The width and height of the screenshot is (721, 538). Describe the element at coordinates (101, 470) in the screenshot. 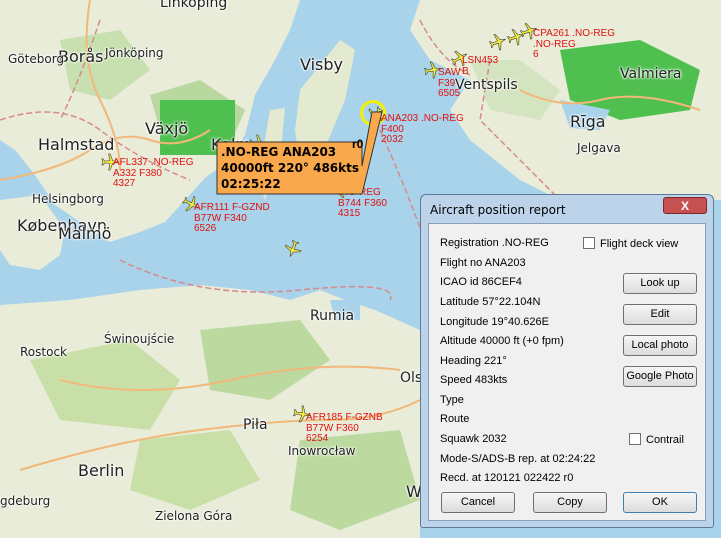

I see `city-berlin: Berlin` at that location.